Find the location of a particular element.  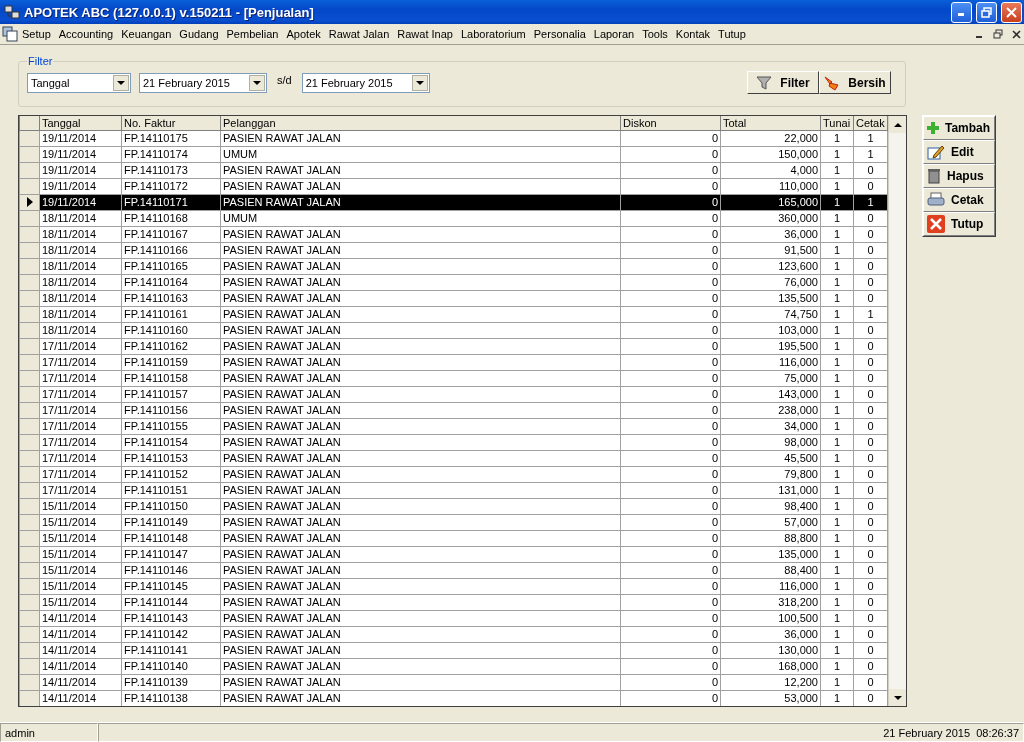

print-button: Cetak is located at coordinates (959, 200).